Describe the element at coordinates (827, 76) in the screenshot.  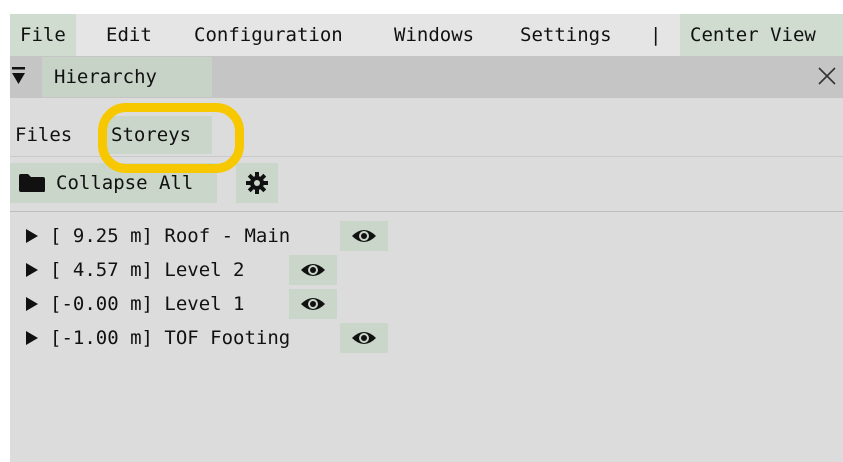
I see `close-icon` at that location.